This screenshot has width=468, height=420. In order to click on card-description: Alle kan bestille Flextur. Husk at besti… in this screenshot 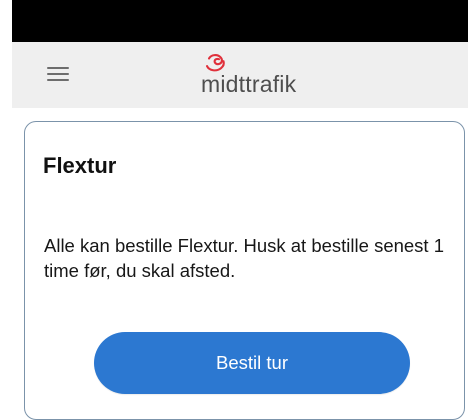, I will do `click(244, 258)`.